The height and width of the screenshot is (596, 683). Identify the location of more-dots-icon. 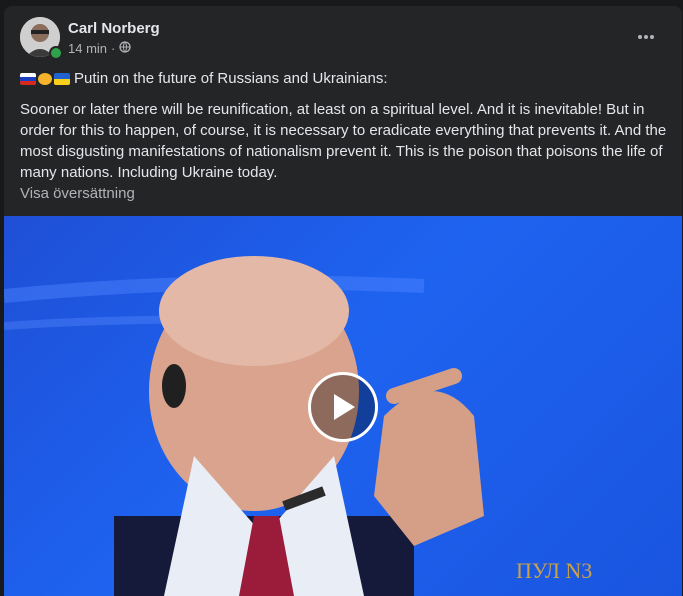
(646, 37).